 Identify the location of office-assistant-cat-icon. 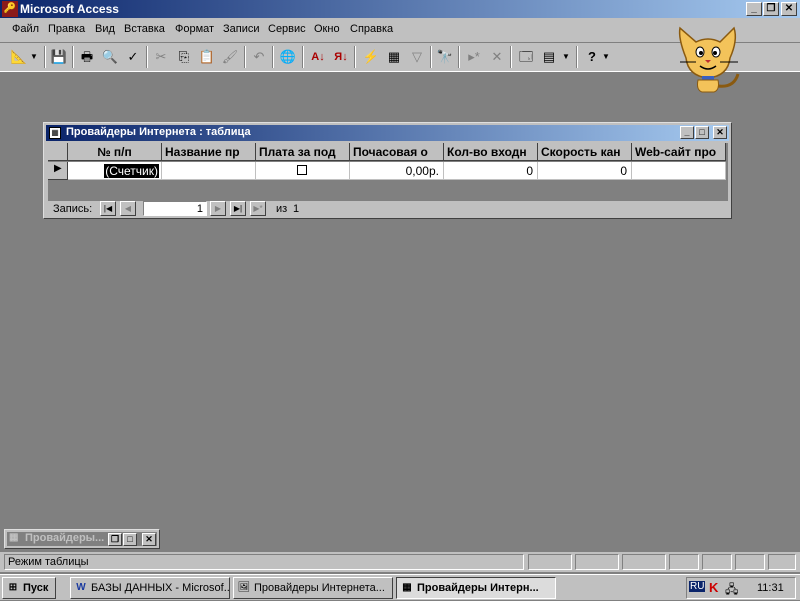
(708, 55).